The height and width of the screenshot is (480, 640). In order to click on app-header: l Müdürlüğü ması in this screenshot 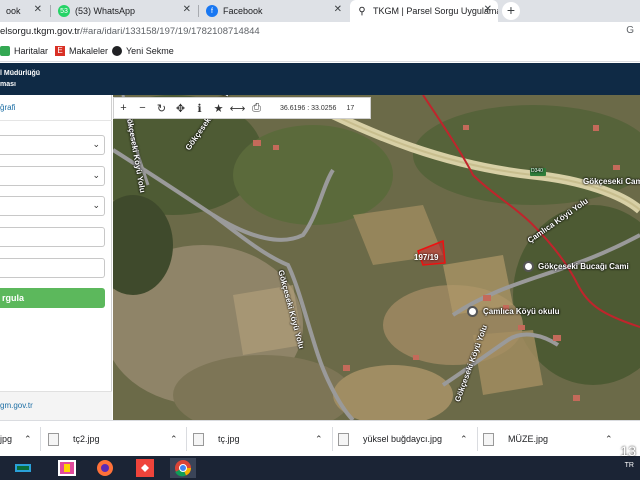, I will do `click(320, 79)`.